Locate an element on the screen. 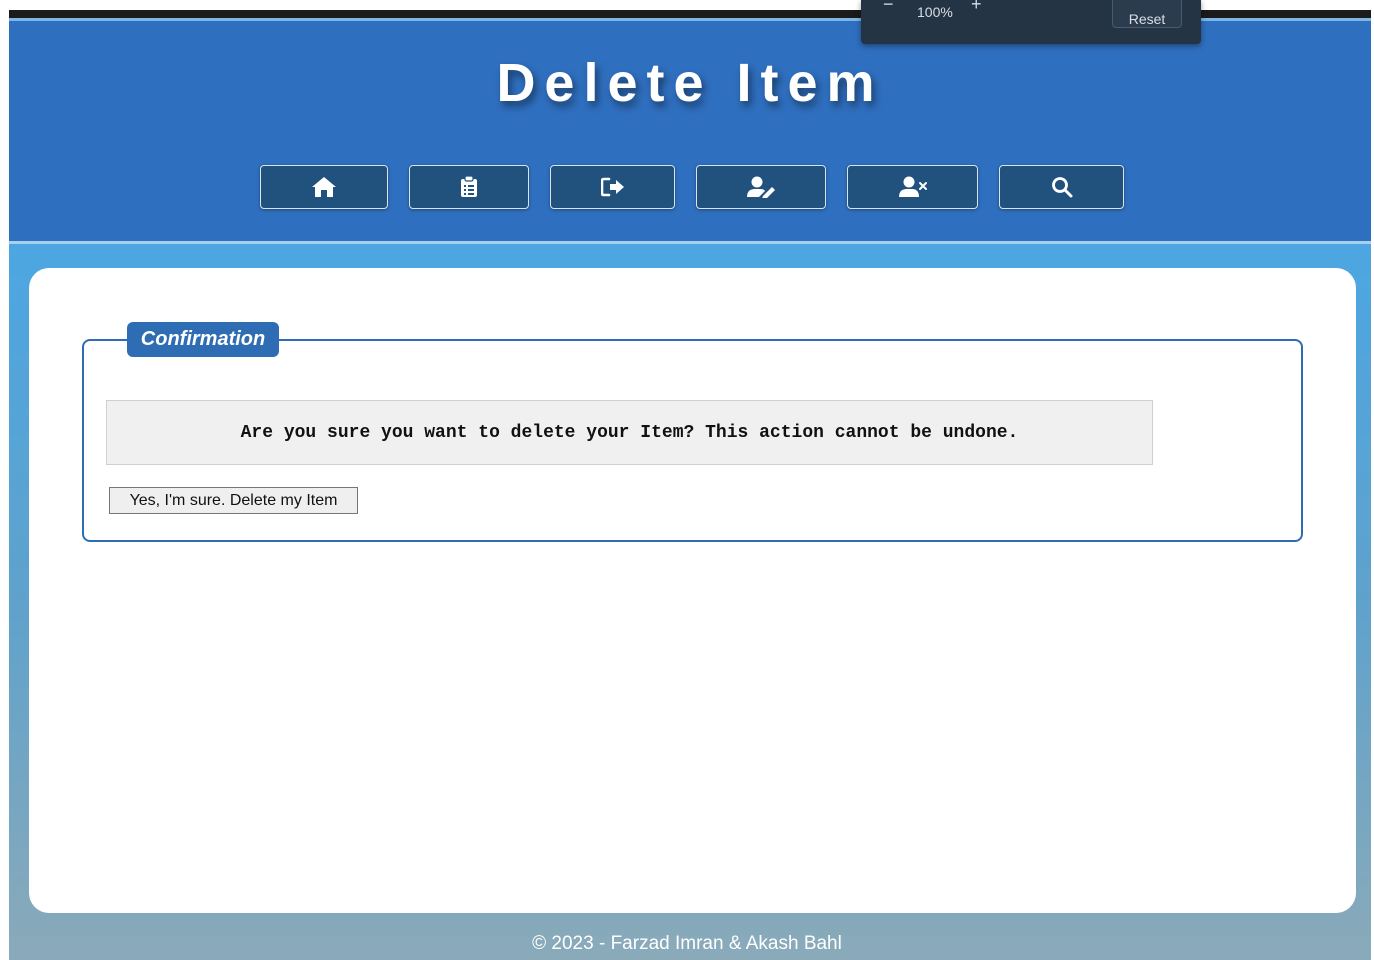 The height and width of the screenshot is (960, 1374). zoom-in-button: + is located at coordinates (976, 7).